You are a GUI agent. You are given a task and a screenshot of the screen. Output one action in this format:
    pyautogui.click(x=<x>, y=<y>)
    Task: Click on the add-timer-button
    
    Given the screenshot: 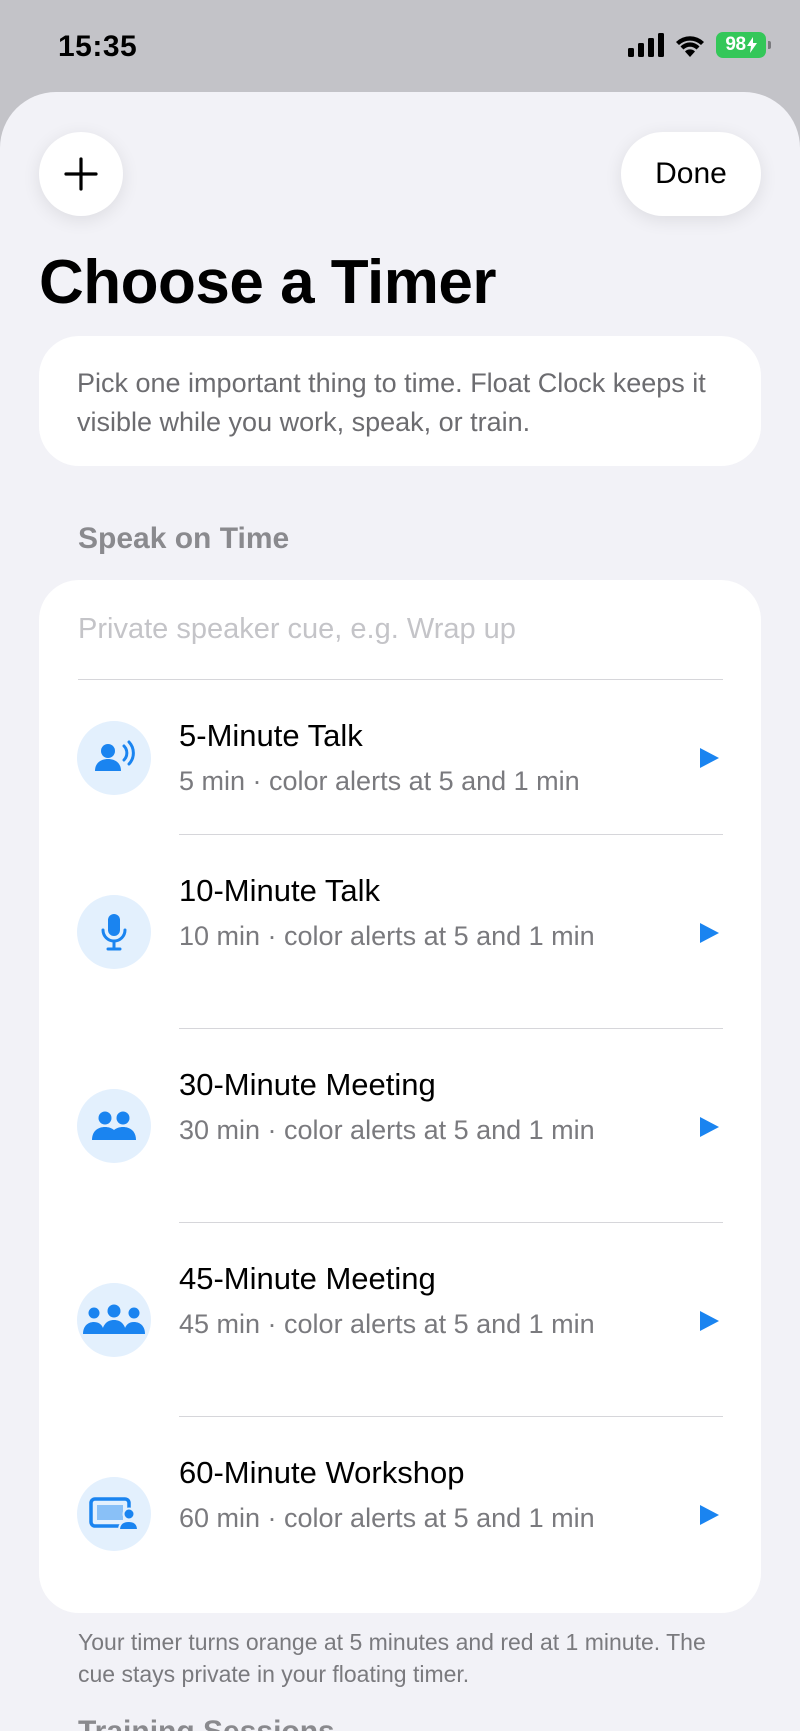 What is the action you would take?
    pyautogui.click(x=81, y=174)
    